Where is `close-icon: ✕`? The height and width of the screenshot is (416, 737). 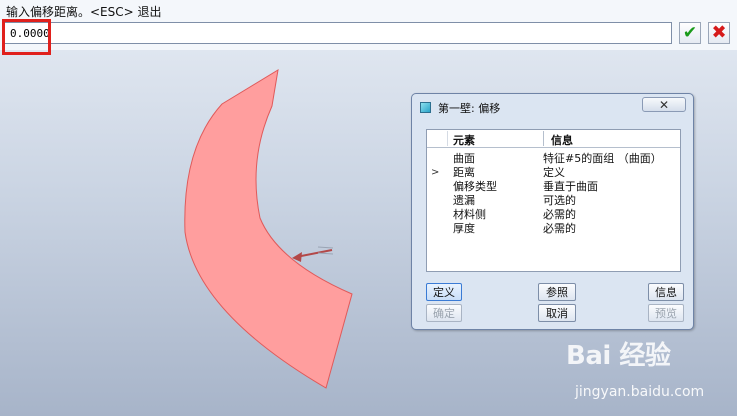 close-icon: ✕ is located at coordinates (664, 104).